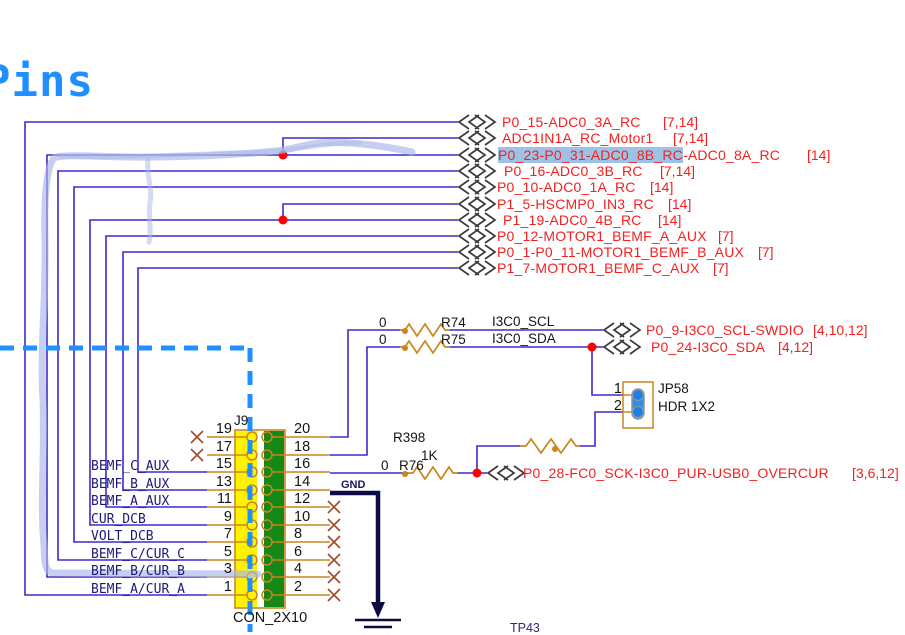  What do you see at coordinates (298, 587) in the screenshot?
I see `pin-number: 2` at bounding box center [298, 587].